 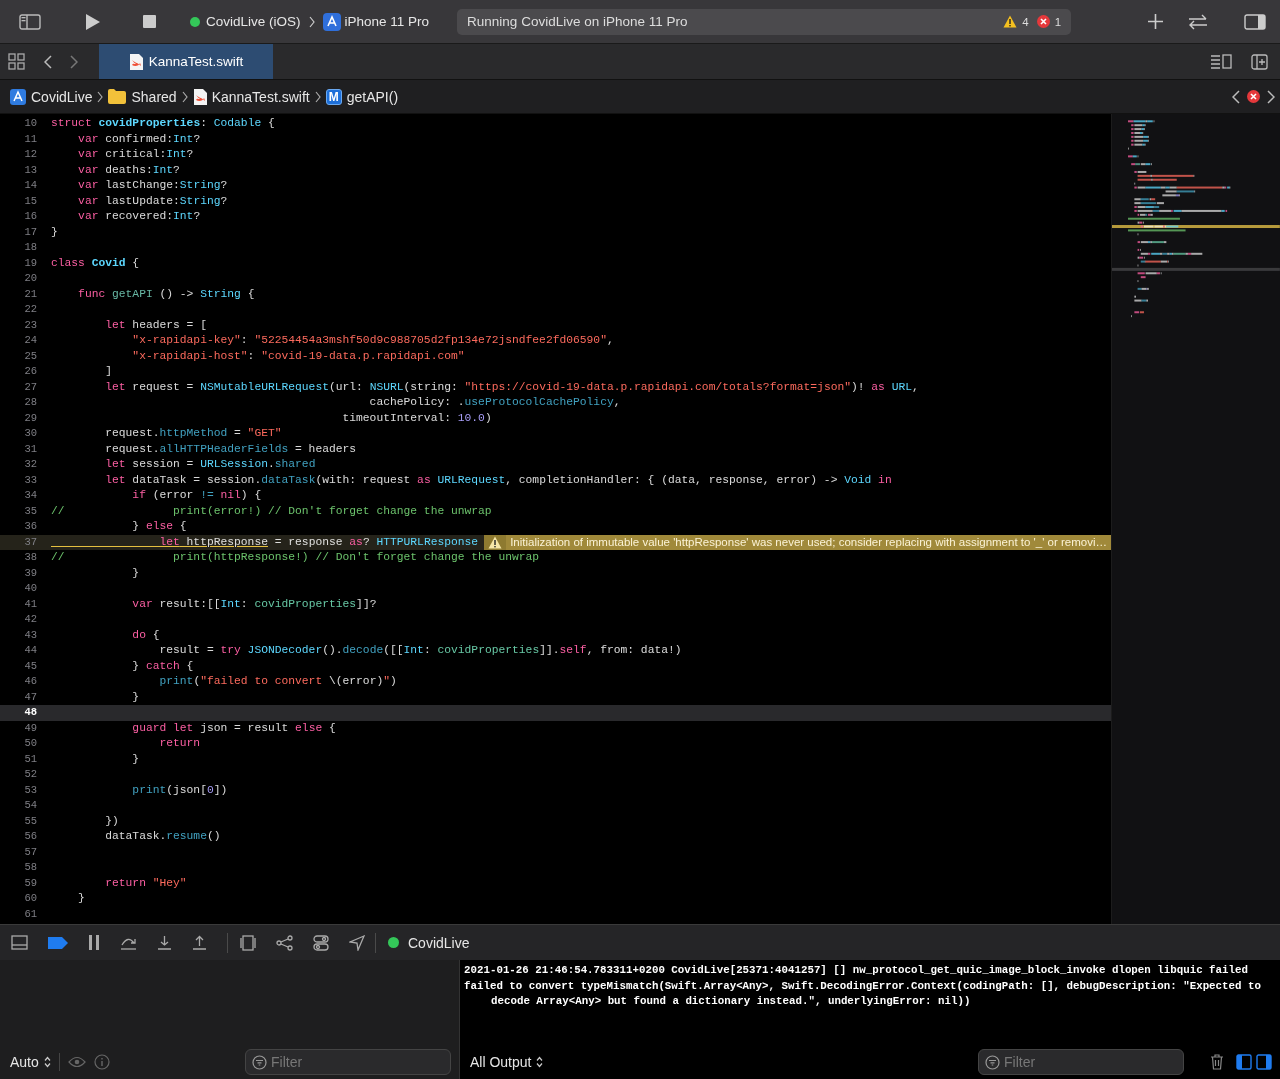 I want to click on scheme-name: CovidLive (iOS), so click(x=253, y=21).